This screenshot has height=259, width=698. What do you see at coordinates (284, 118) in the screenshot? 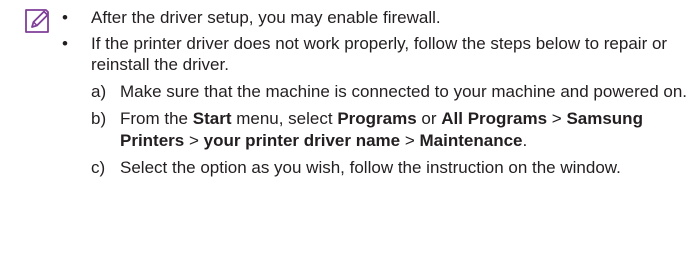
I see `step-text-run: menu, select` at bounding box center [284, 118].